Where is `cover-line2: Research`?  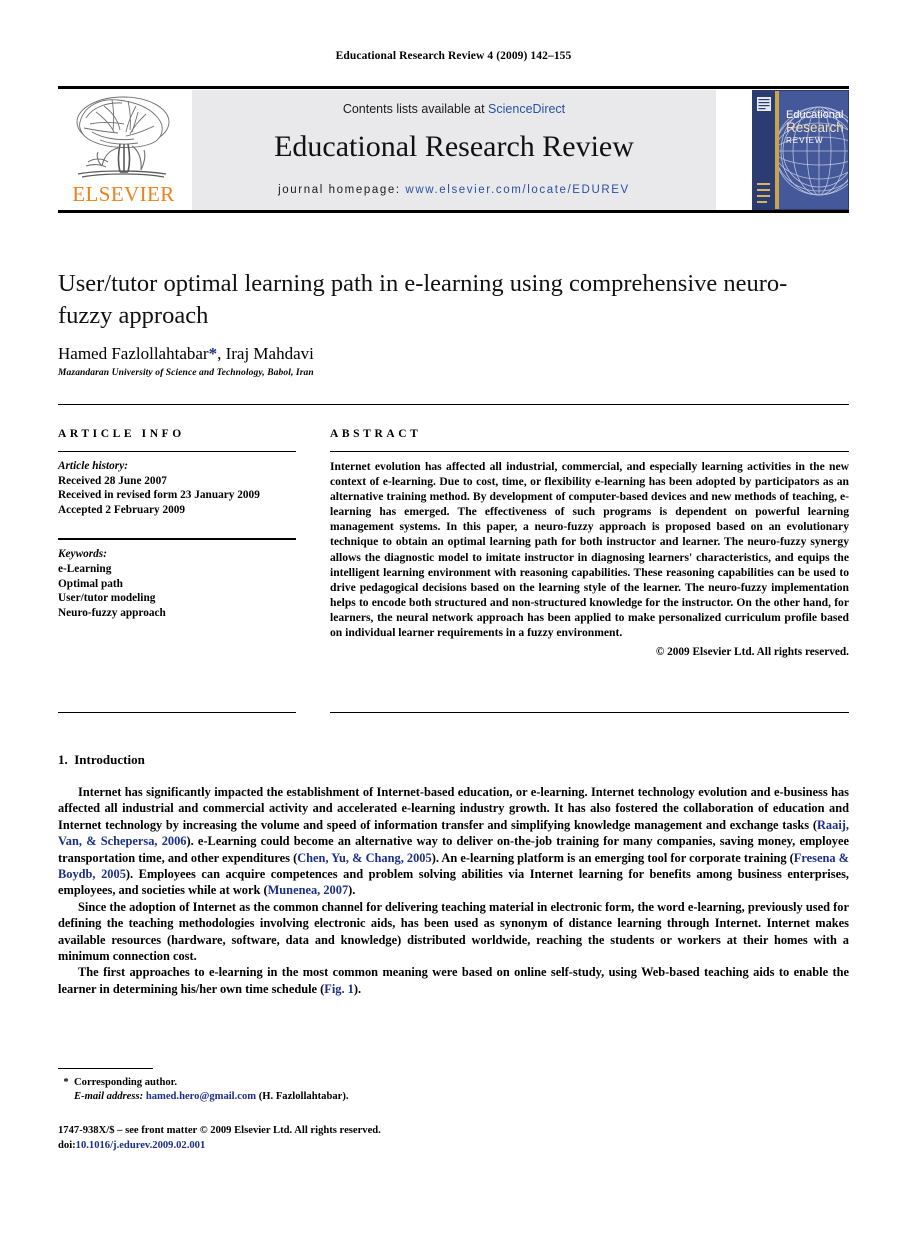
cover-line2: Research is located at coordinates (815, 127).